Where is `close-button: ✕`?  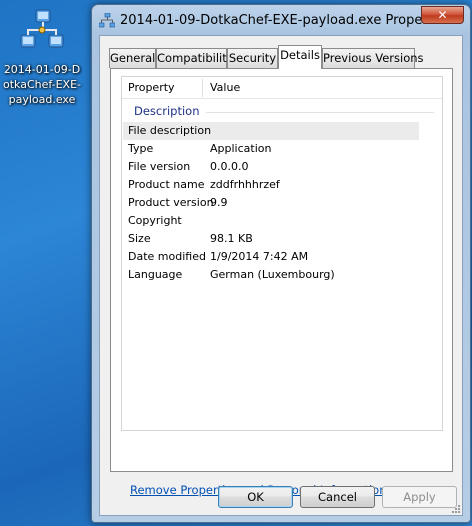 close-button: ✕ is located at coordinates (442, 15).